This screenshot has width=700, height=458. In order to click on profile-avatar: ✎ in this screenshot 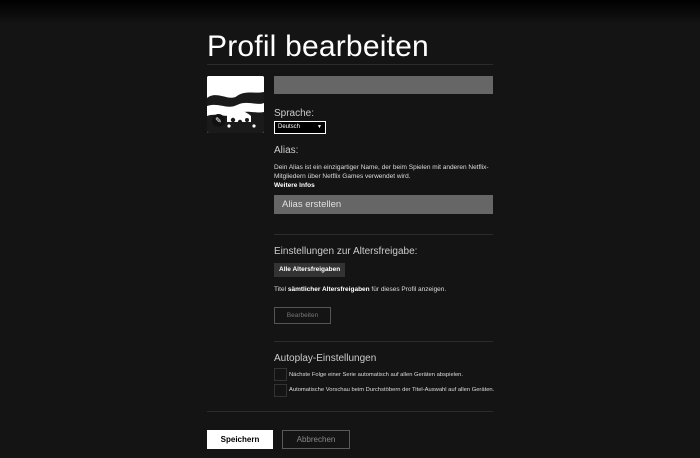, I will do `click(235, 104)`.